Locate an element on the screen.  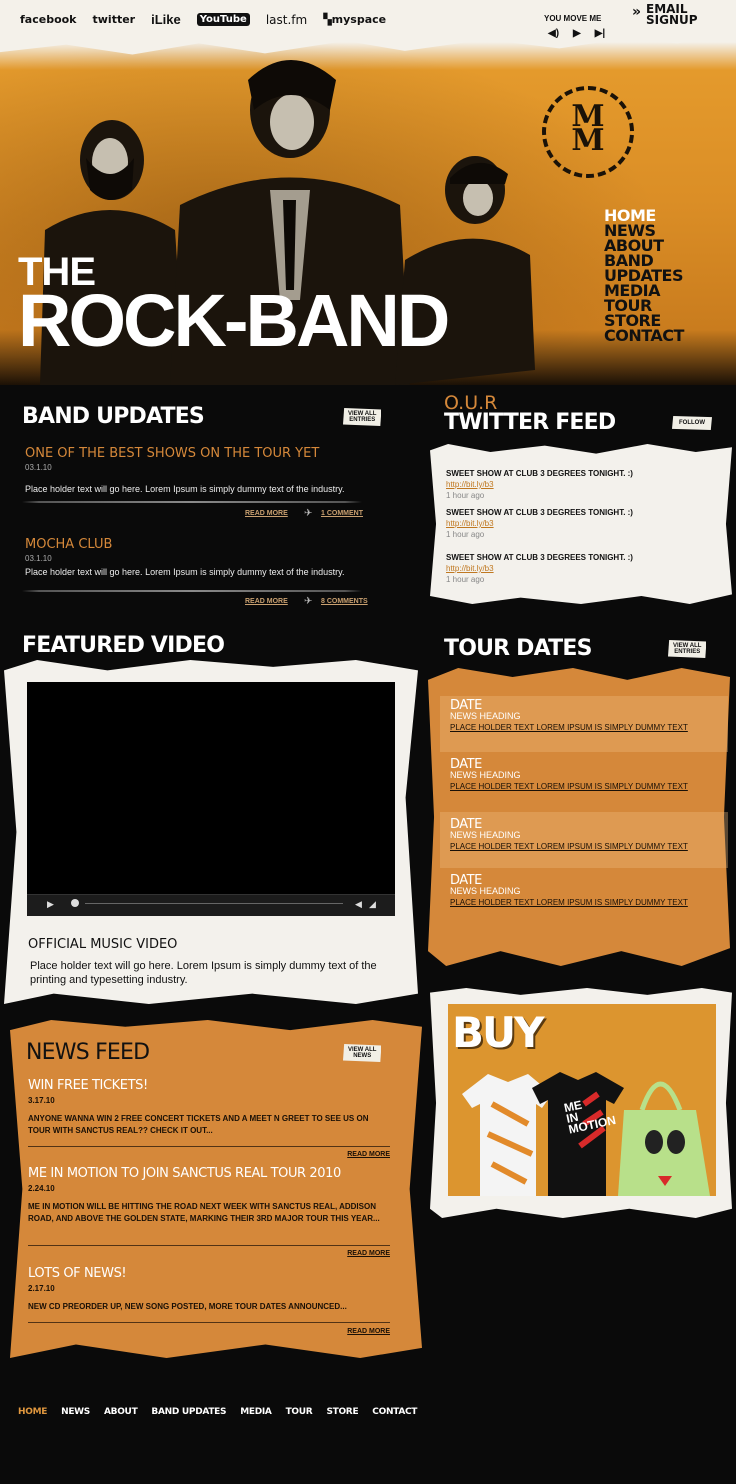
band-logo: M M is located at coordinates (588, 132).